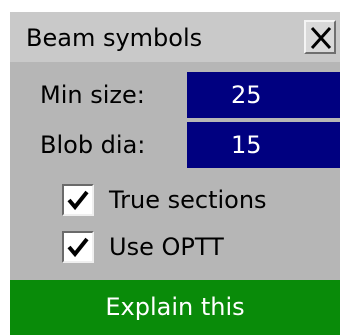 This screenshot has height=335, width=342. Describe the element at coordinates (92, 95) in the screenshot. I see `min-size-label: Min size:` at that location.